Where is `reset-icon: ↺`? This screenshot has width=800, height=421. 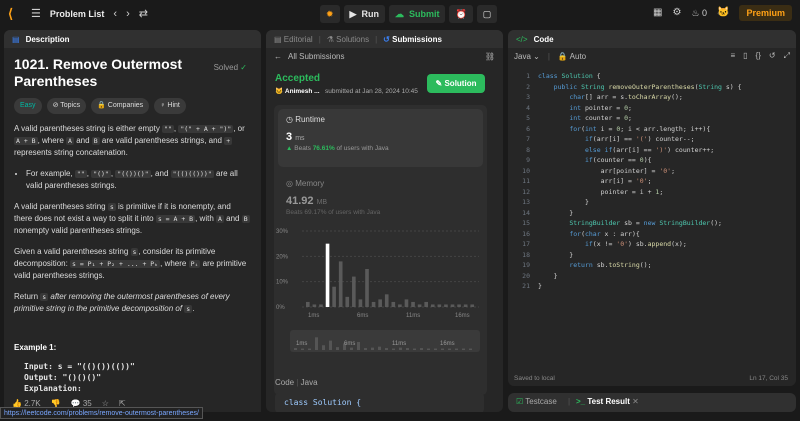 reset-icon: ↺ is located at coordinates (772, 56).